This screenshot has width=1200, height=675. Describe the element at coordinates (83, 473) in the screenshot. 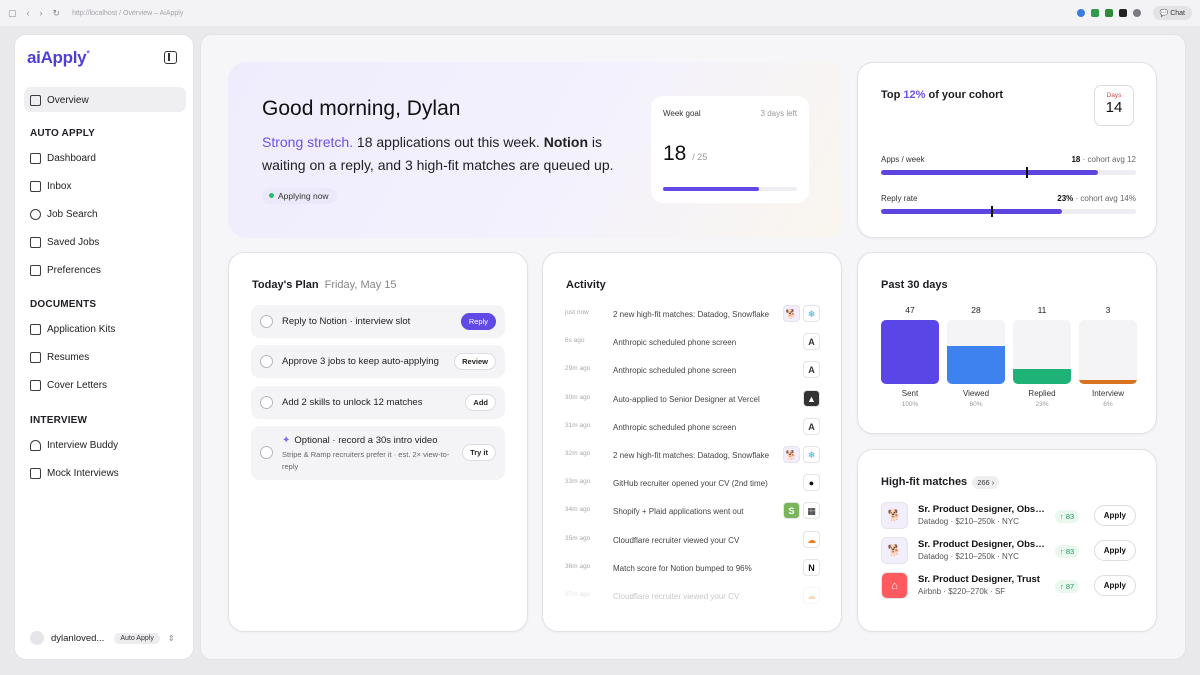

I see `sidebar-item-label: Mock Interviews` at that location.